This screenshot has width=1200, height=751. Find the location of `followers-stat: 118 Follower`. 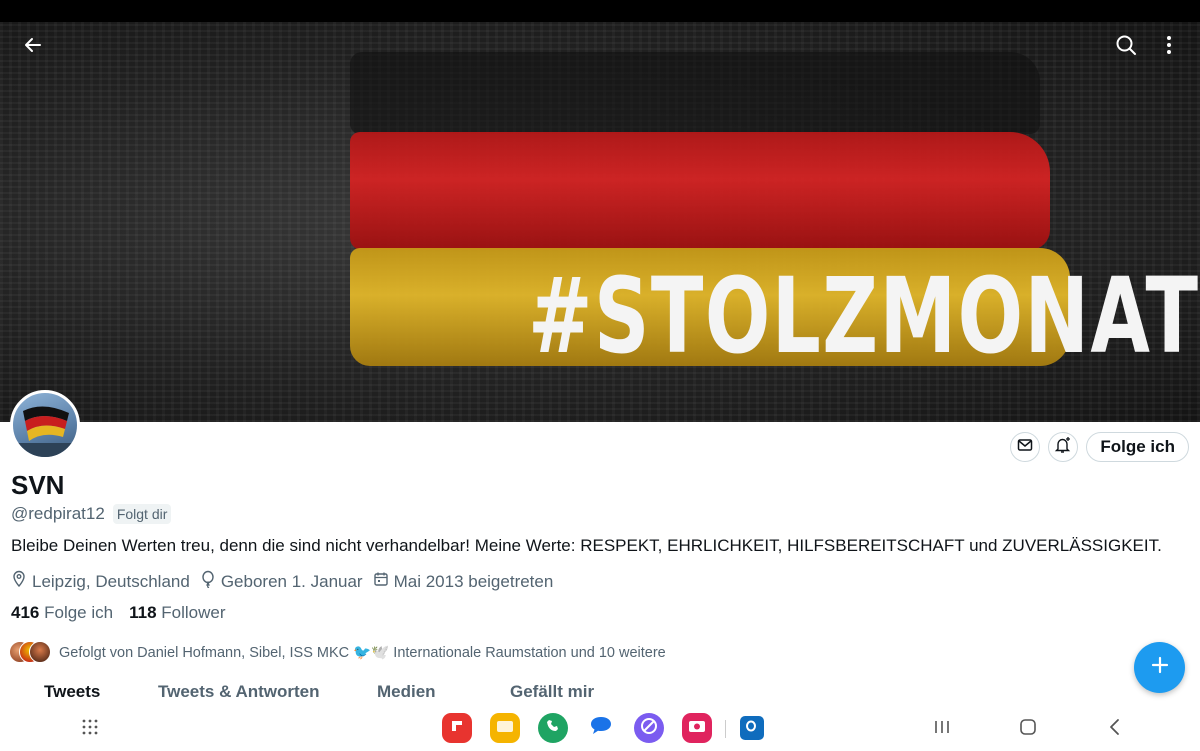

followers-stat: 118 Follower is located at coordinates (177, 613).